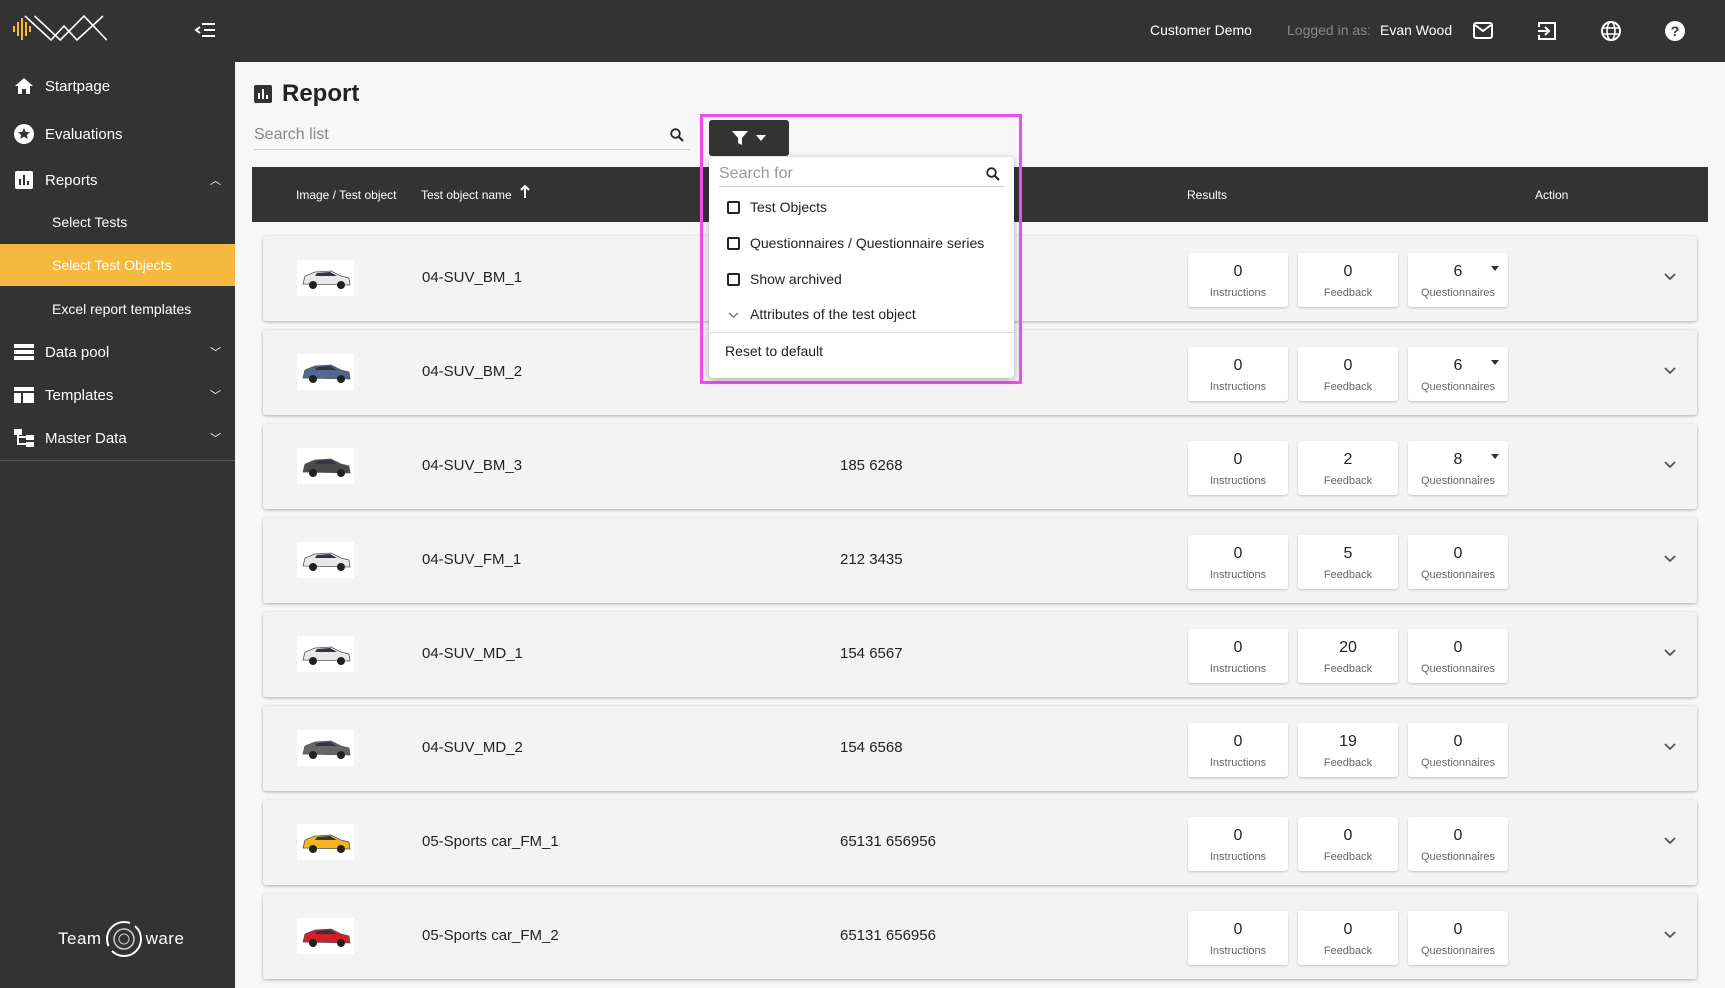 This screenshot has width=1725, height=988. Describe the element at coordinates (821, 314) in the screenshot. I see `filter-attributes-expander: Attributes of the test object` at that location.